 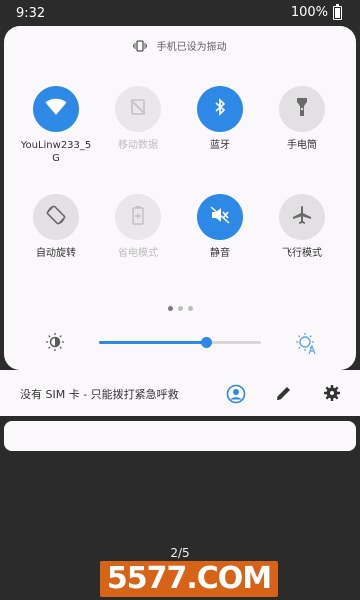 I want to click on brightness-slider-handle, so click(x=206, y=342).